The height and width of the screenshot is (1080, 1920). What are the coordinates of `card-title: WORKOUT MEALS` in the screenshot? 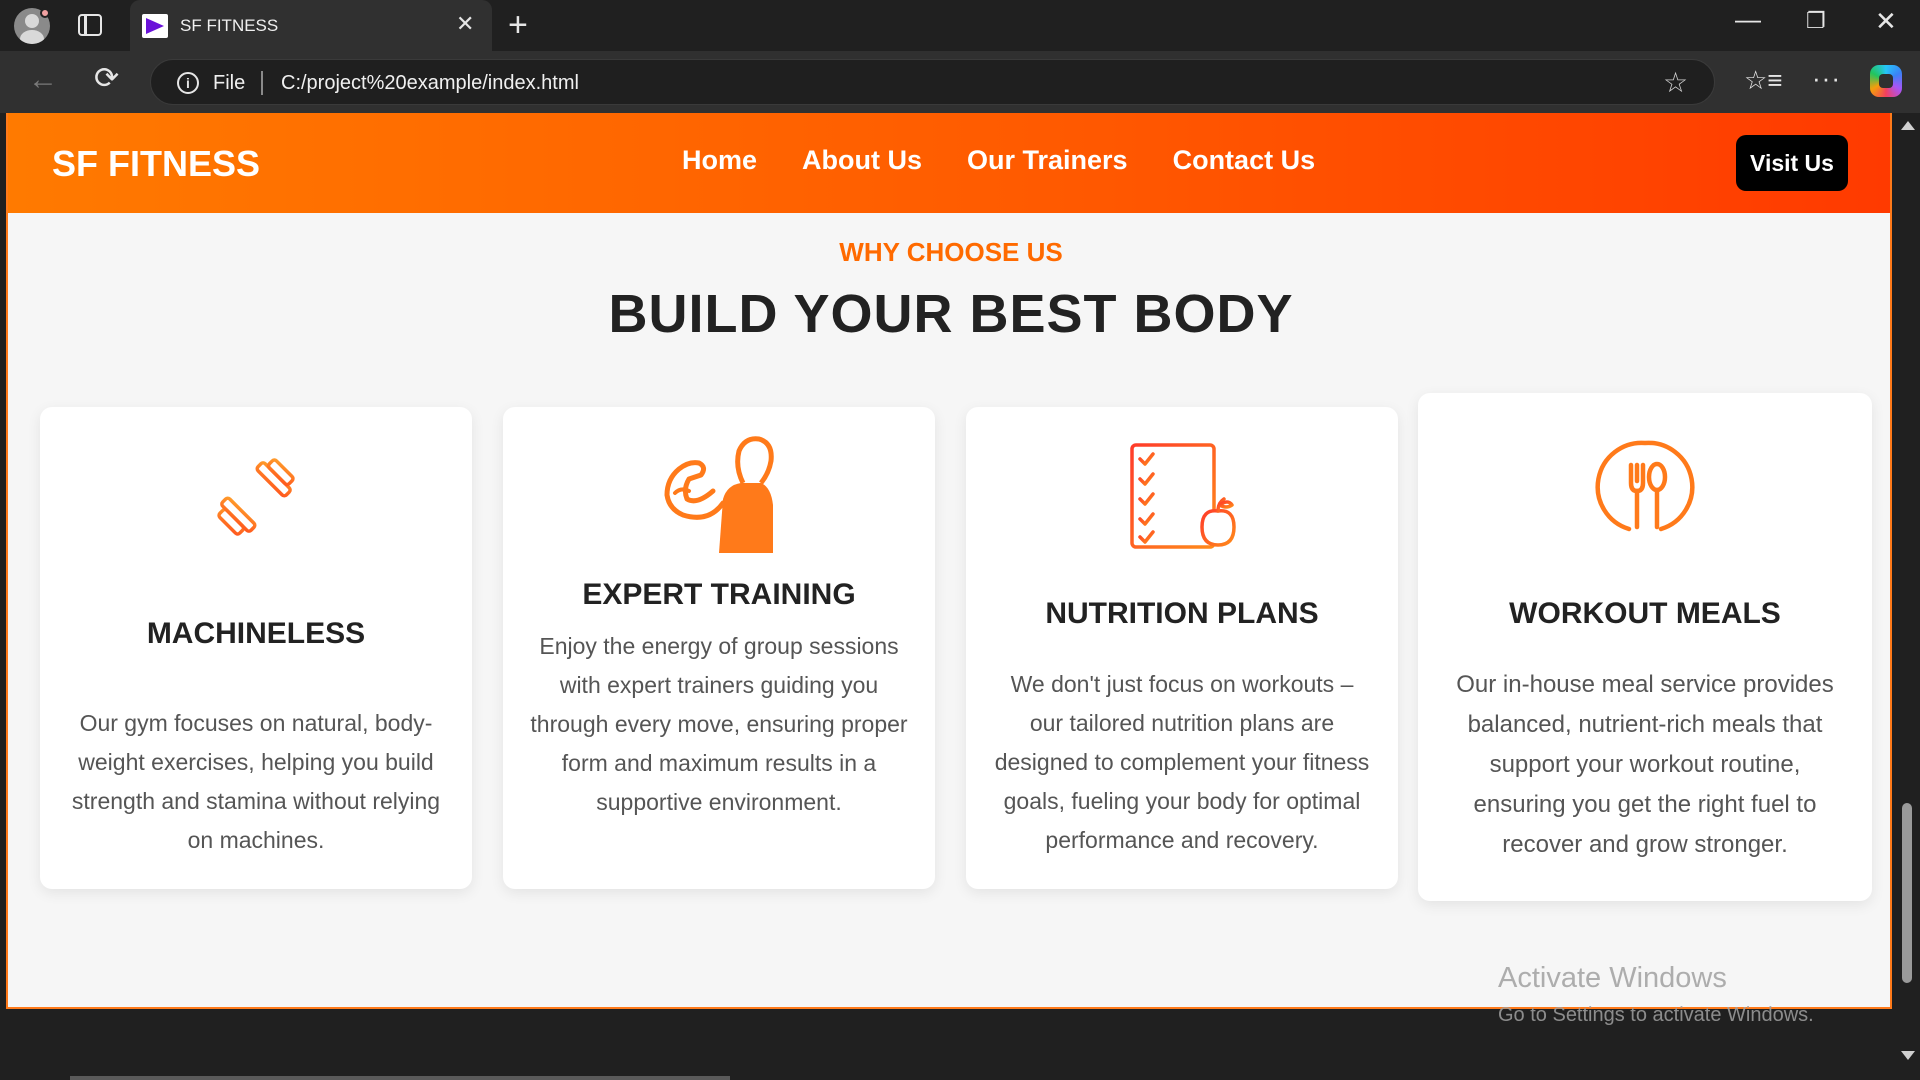 It's located at (1645, 613).